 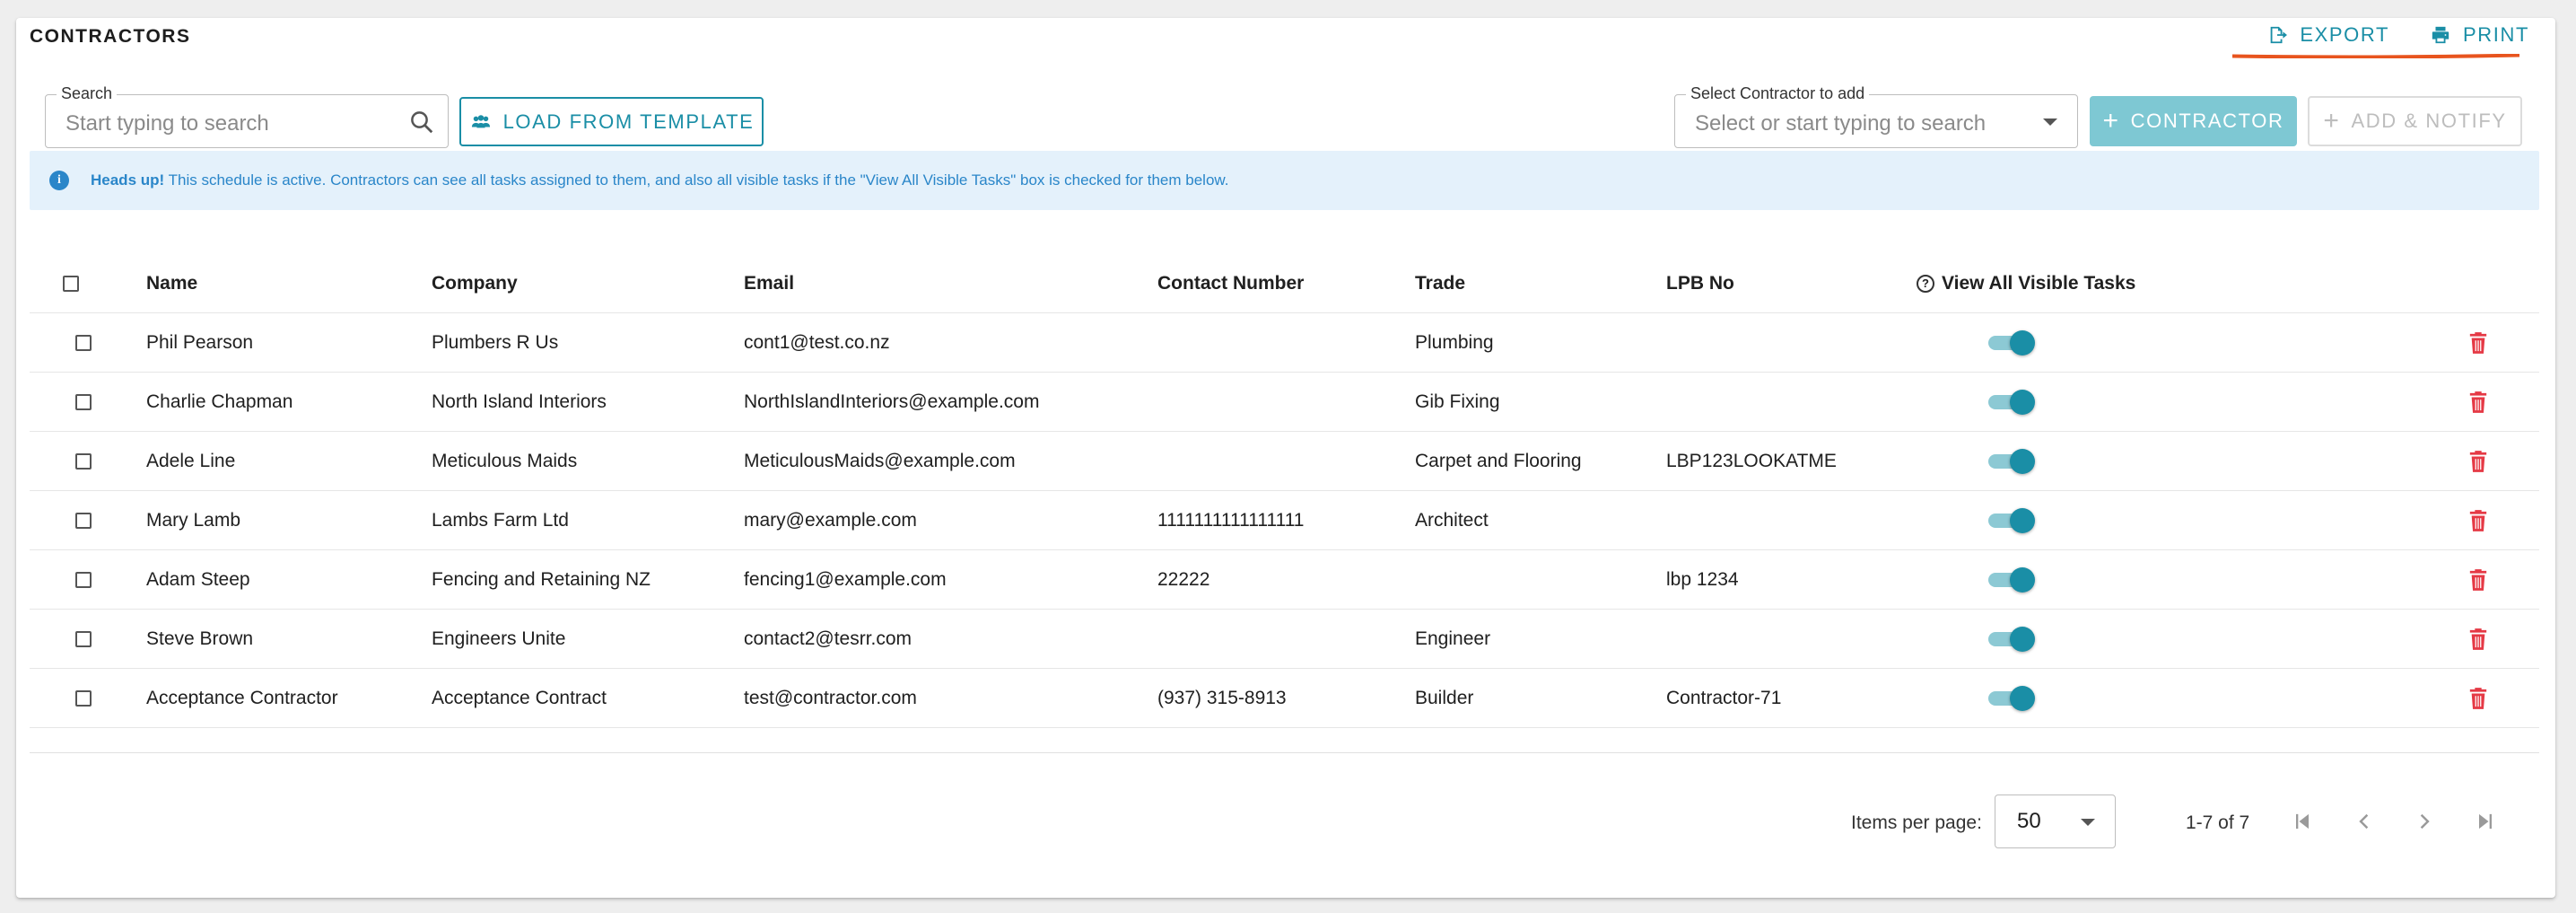 What do you see at coordinates (831, 520) in the screenshot?
I see `cell-email: mary@example.com` at bounding box center [831, 520].